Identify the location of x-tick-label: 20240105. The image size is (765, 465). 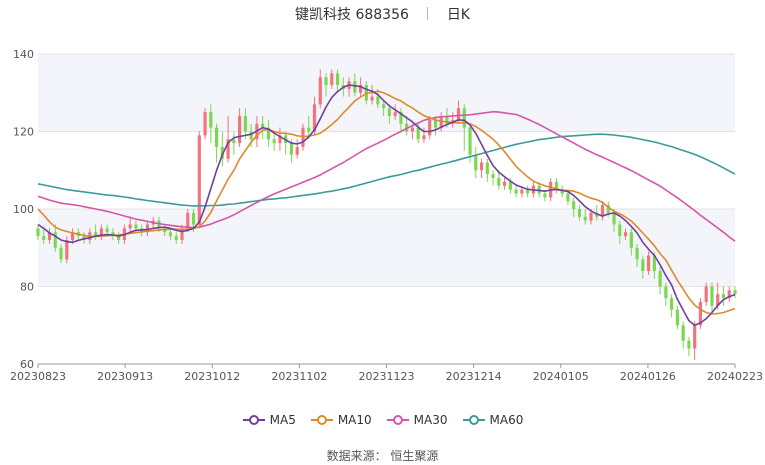
(561, 376).